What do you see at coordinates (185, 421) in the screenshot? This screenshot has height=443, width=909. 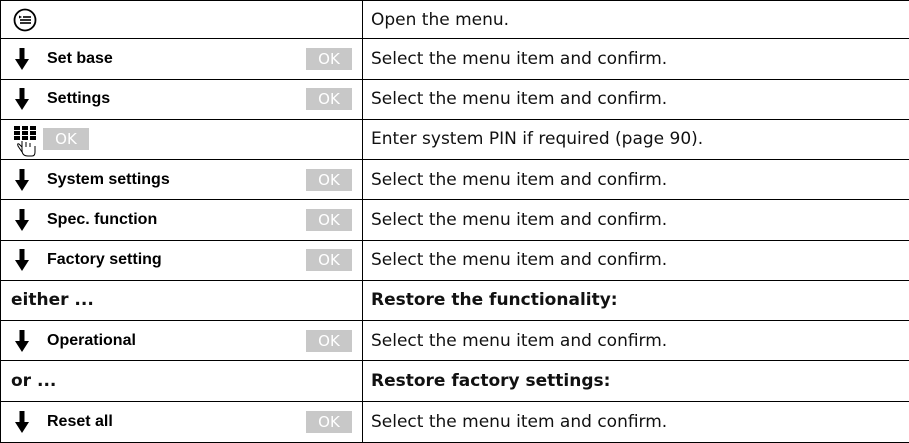 I see `step-action: Reset all OK` at bounding box center [185, 421].